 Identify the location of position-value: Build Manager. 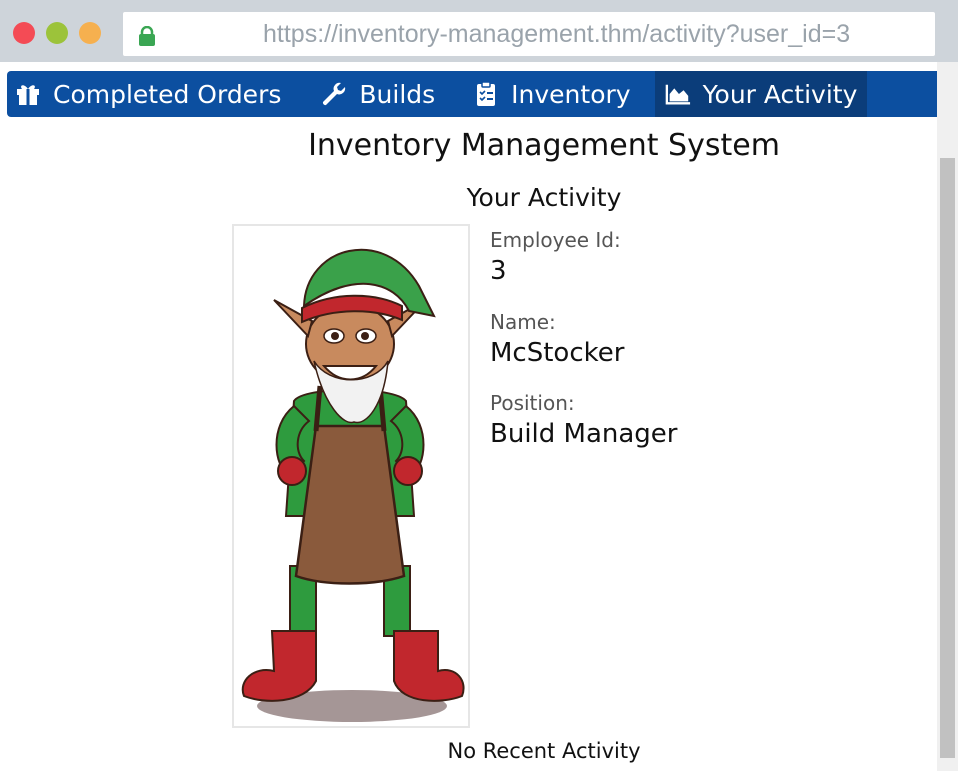
(584, 434).